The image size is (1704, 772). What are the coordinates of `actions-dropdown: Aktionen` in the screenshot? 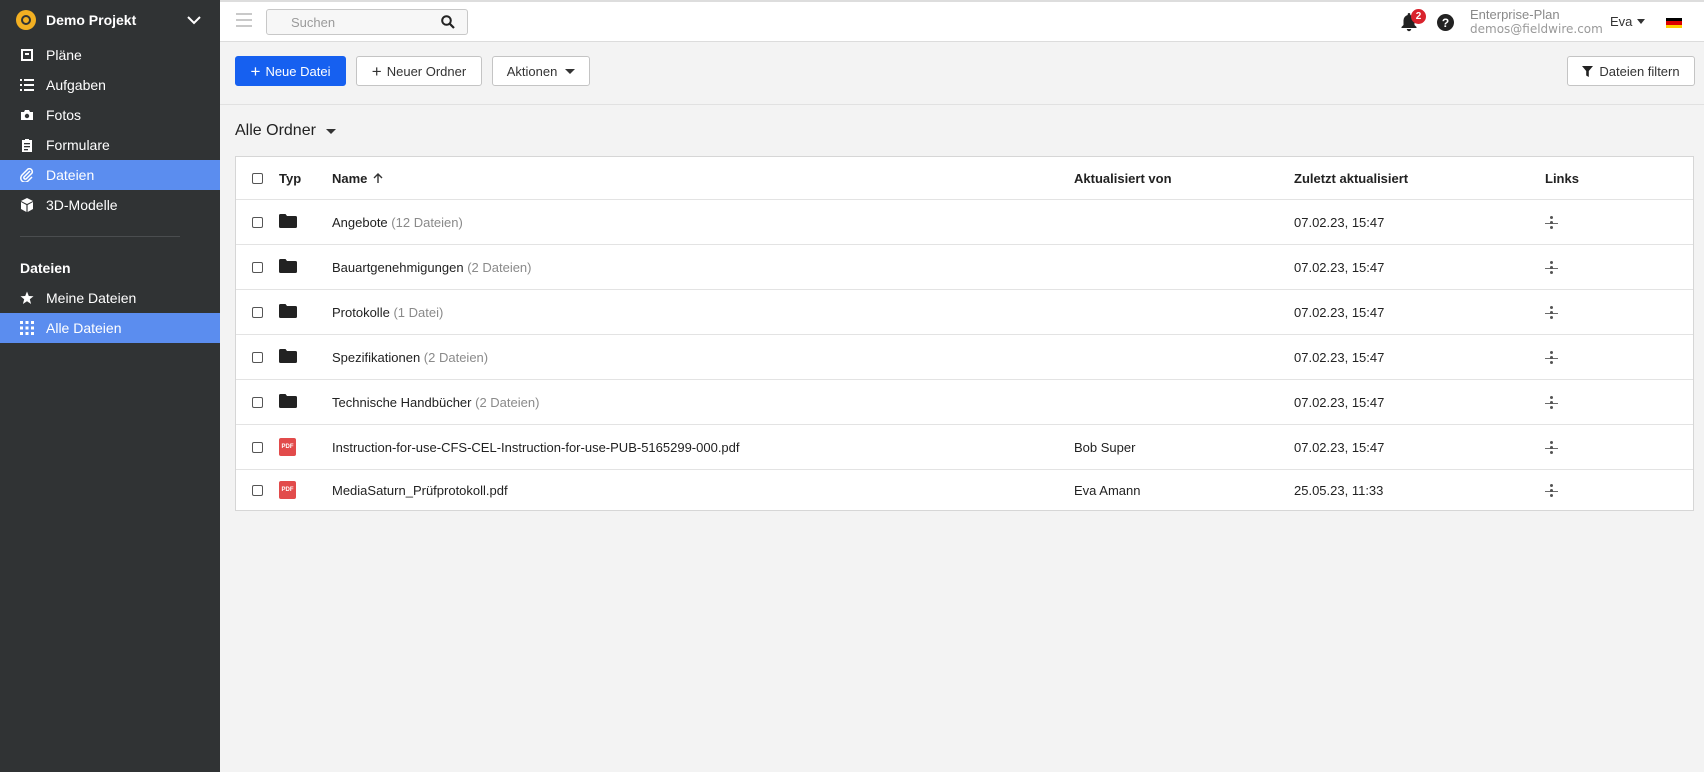 It's located at (541, 71).